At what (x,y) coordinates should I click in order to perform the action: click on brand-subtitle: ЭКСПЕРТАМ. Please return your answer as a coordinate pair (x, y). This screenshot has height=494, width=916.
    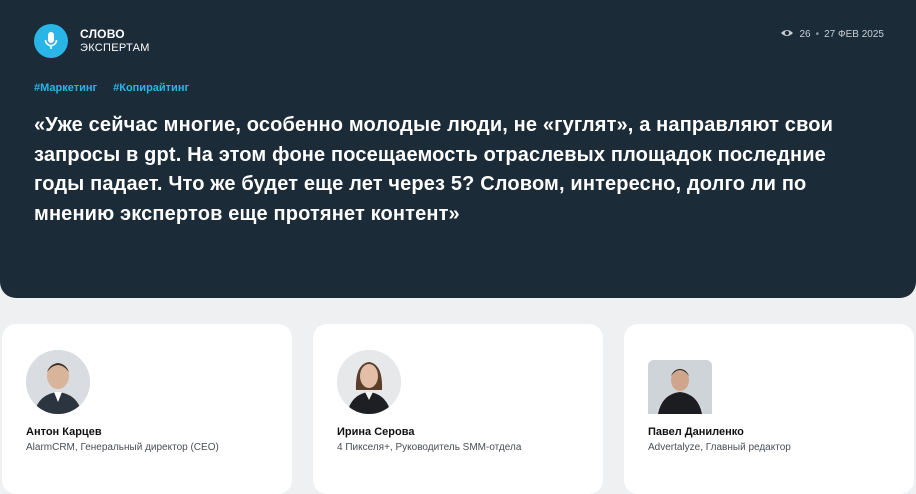
    Looking at the image, I should click on (115, 48).